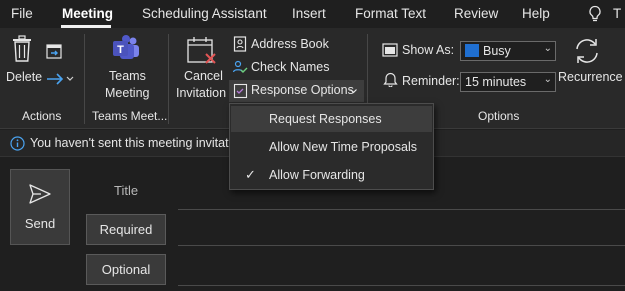  What do you see at coordinates (317, 175) in the screenshot?
I see `menu-item-label: Allow Forwarding` at bounding box center [317, 175].